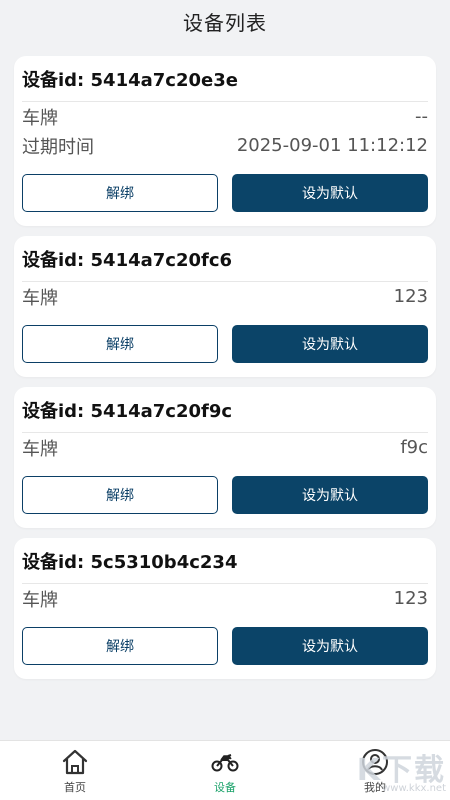 This screenshot has width=450, height=800. What do you see at coordinates (225, 787) in the screenshot?
I see `tab-device-label: 设备` at bounding box center [225, 787].